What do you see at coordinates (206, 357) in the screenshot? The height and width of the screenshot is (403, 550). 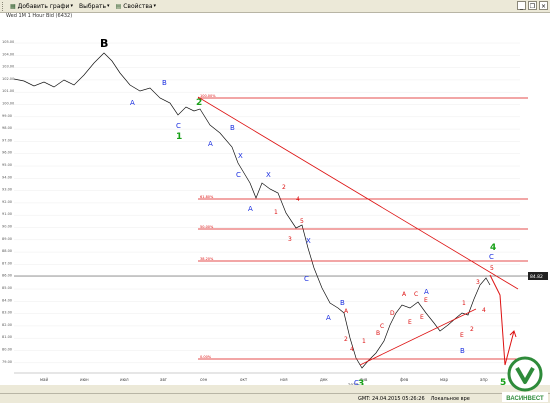 I see `fib-level-label: 0.00%` at bounding box center [206, 357].